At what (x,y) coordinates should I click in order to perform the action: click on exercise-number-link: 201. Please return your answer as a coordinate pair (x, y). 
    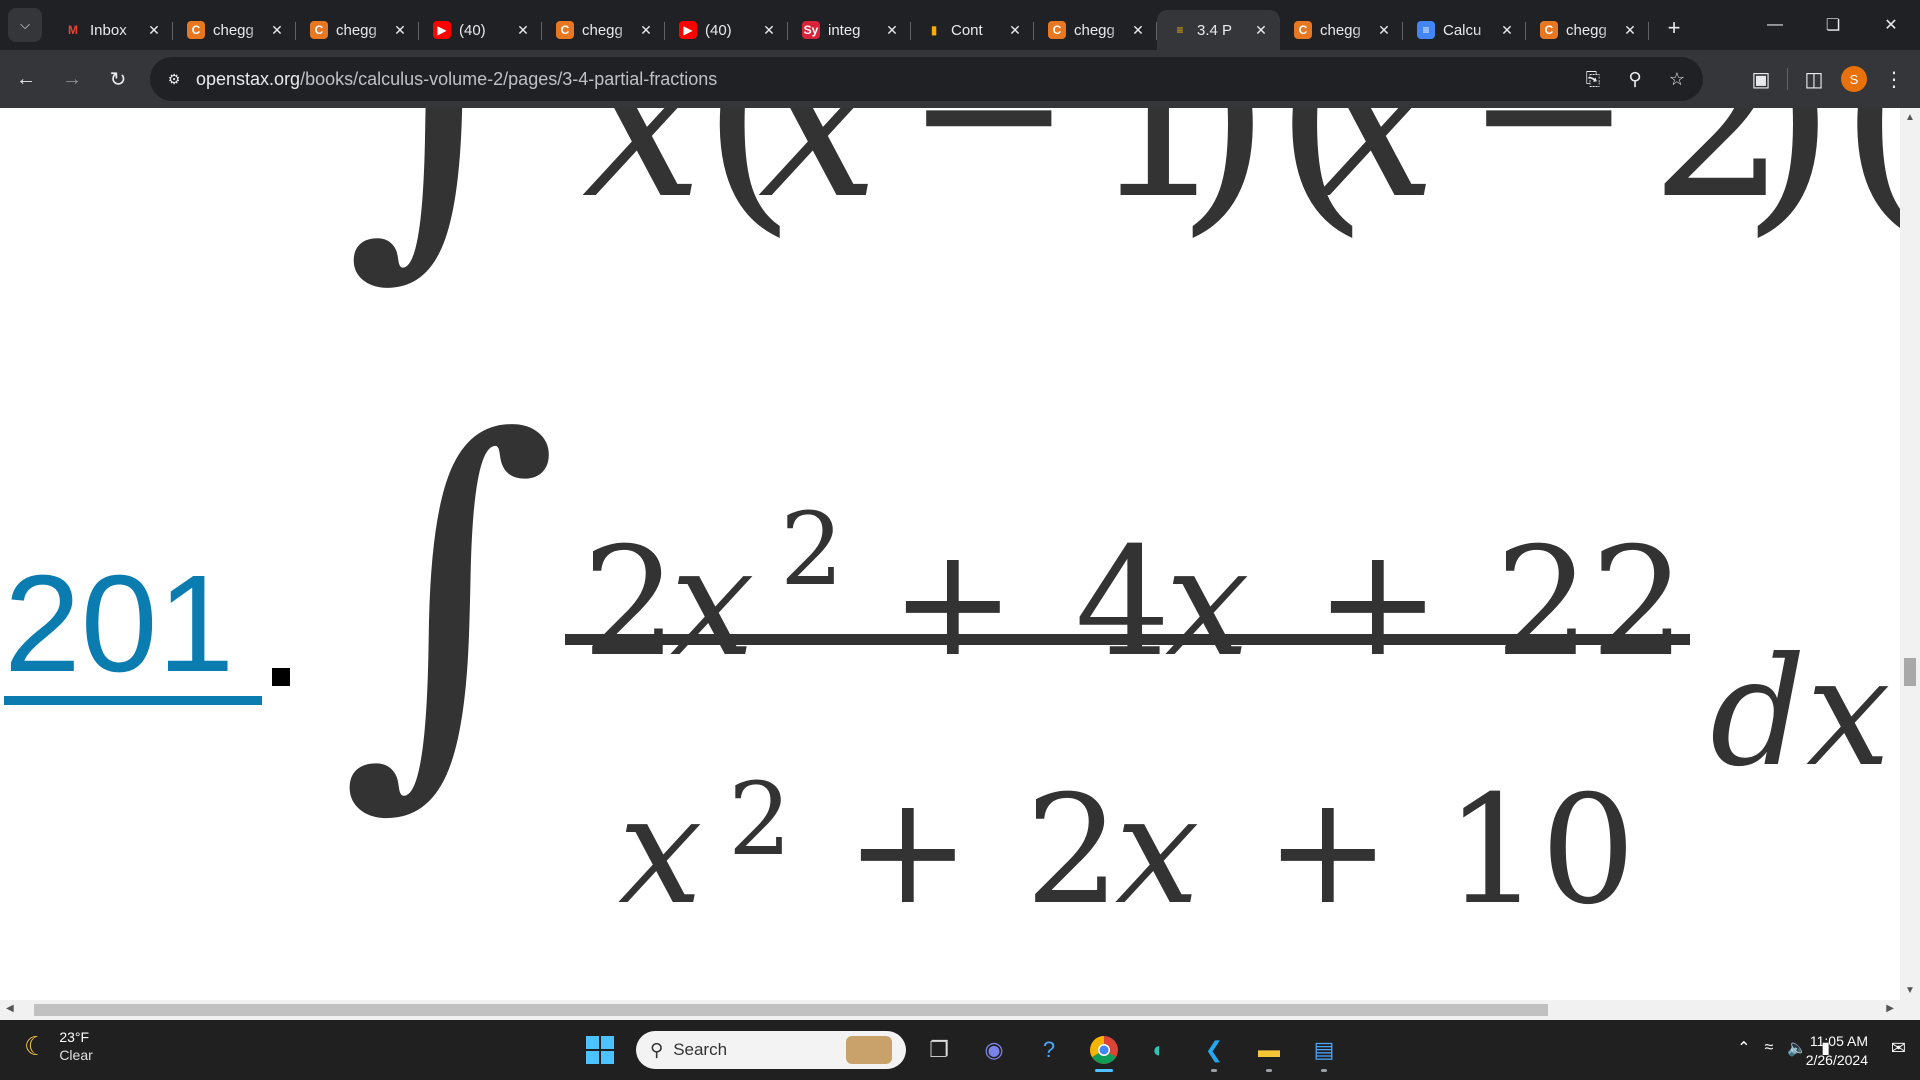
    Looking at the image, I should click on (119, 624).